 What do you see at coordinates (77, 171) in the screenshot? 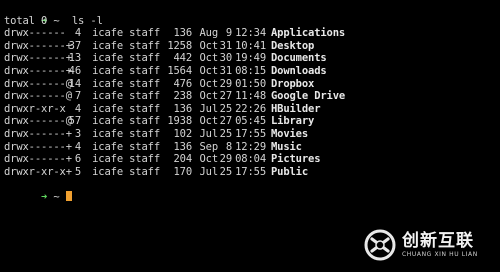
I see `file-links: 5` at bounding box center [77, 171].